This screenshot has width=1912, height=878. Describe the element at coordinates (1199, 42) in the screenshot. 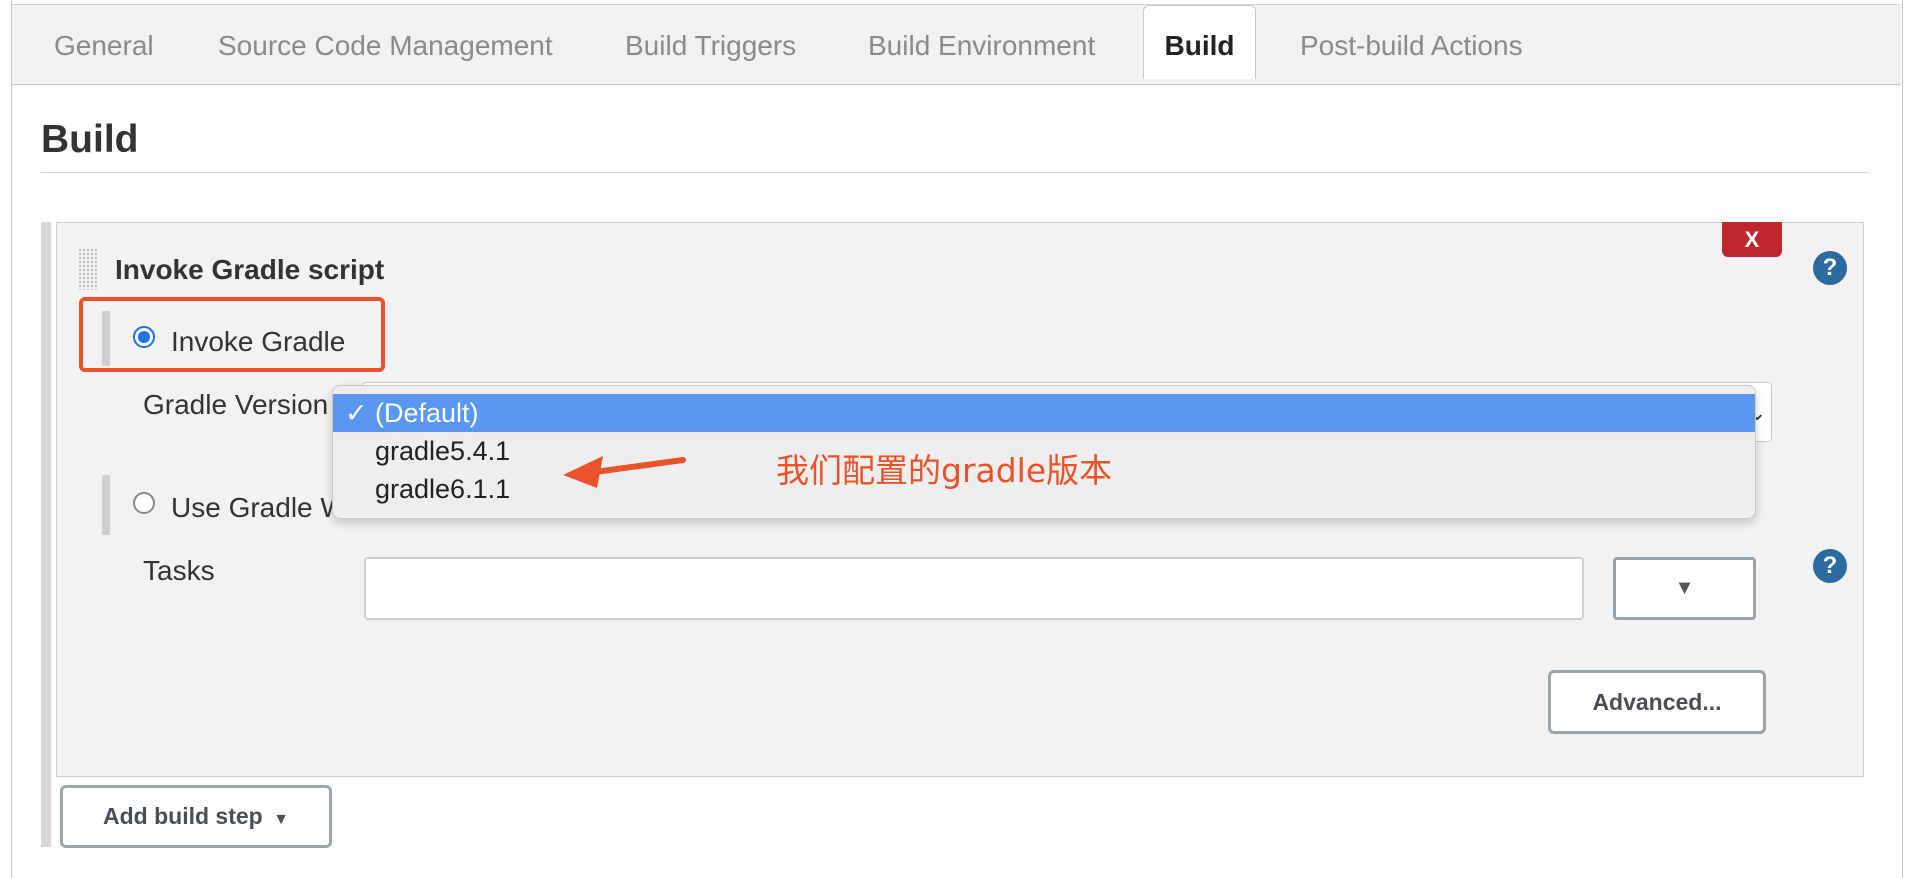

I see `tab-build: Build` at that location.